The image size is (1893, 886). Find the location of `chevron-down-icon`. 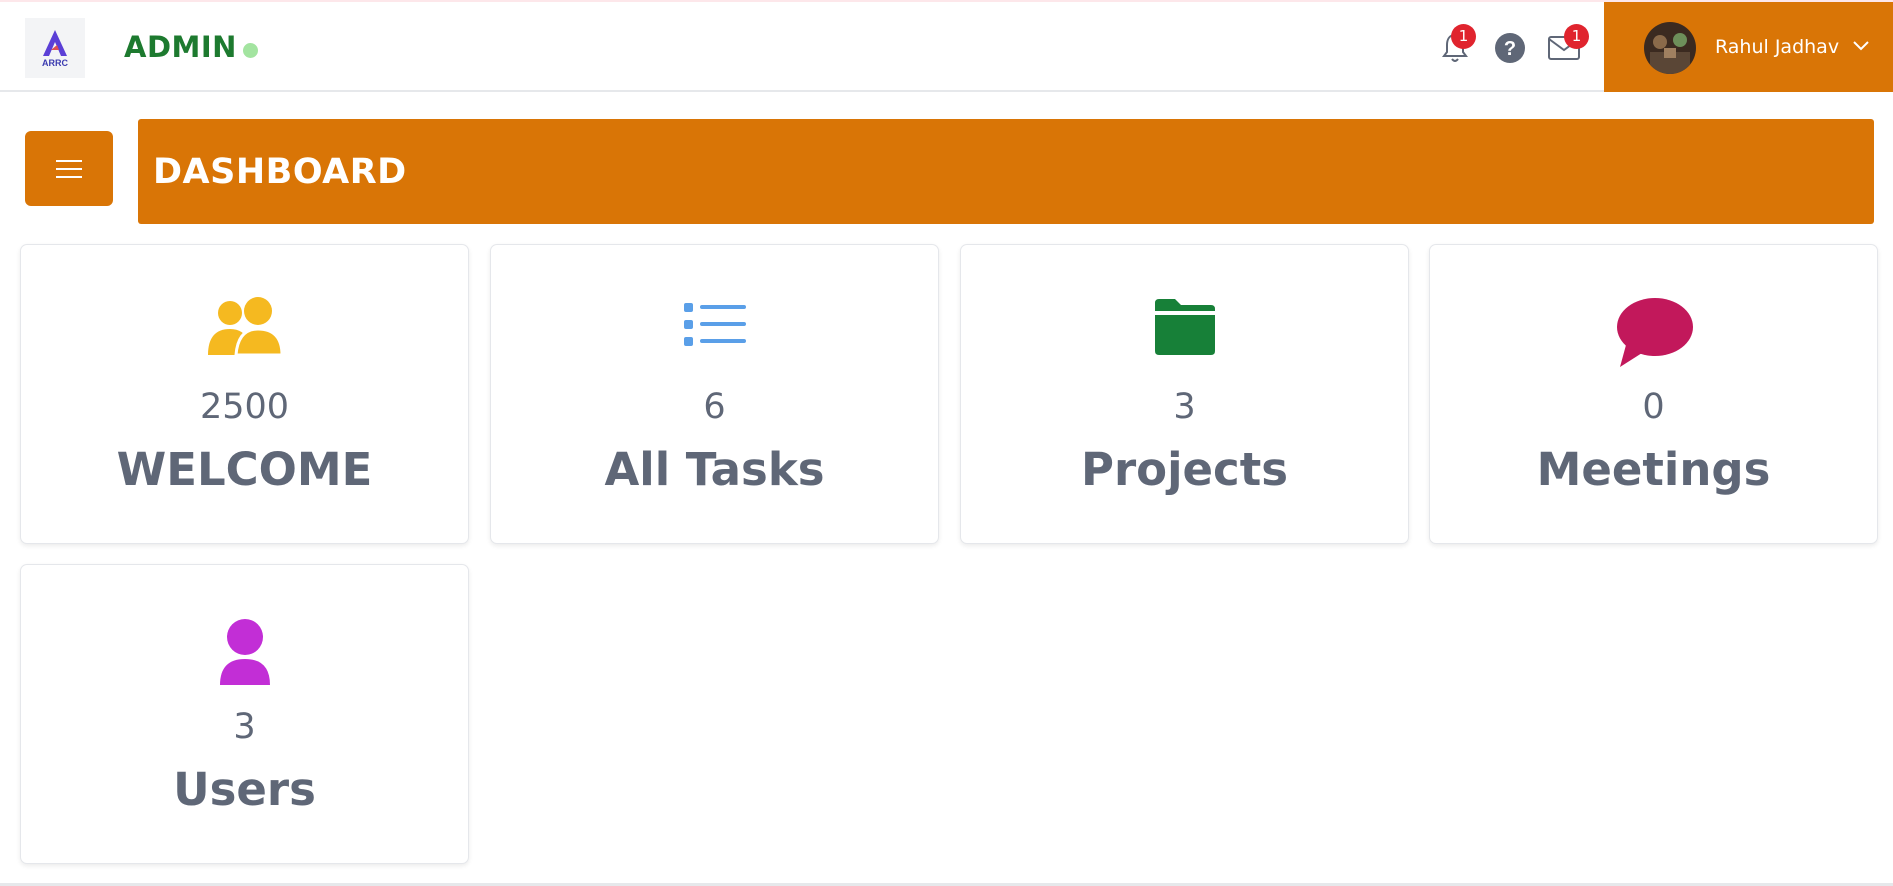

chevron-down-icon is located at coordinates (1861, 46).